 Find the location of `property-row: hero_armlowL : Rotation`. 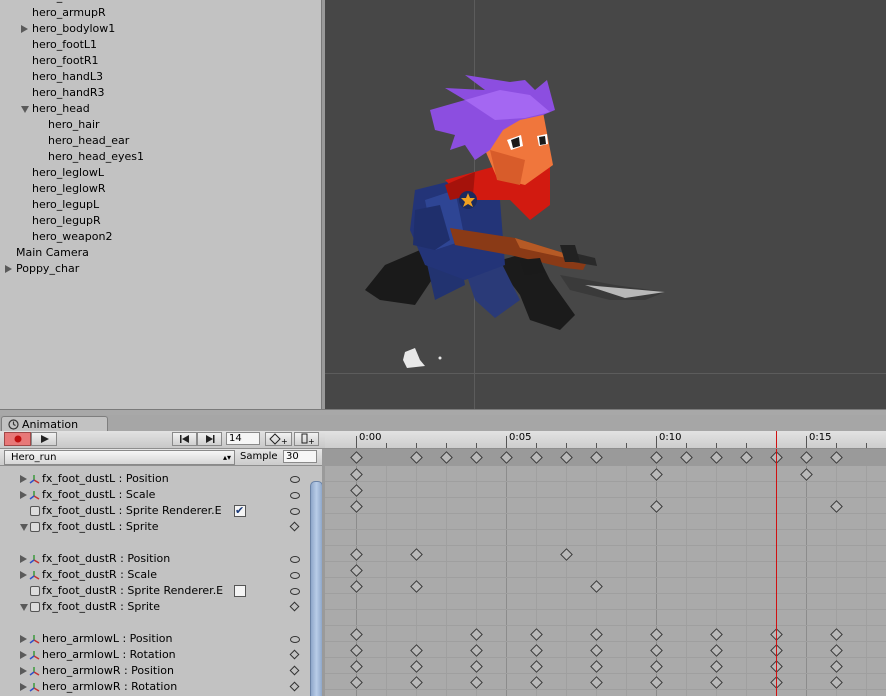

property-row: hero_armlowL : Rotation is located at coordinates (154, 655).